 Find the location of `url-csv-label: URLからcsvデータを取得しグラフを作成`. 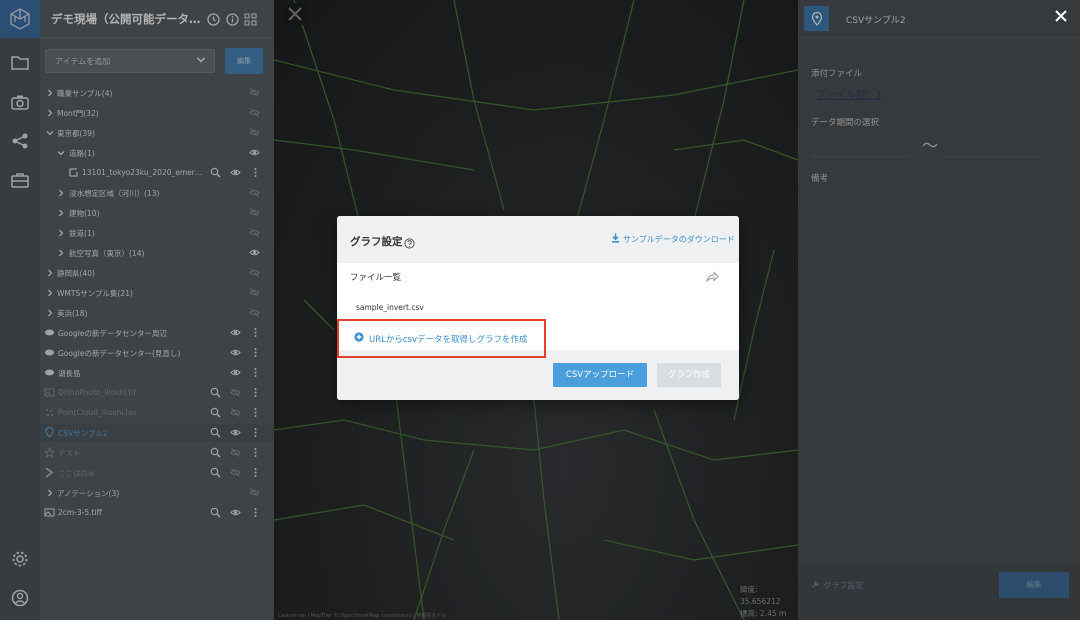

url-csv-label: URLからcsvデータを取得しグラフを作成 is located at coordinates (448, 339).